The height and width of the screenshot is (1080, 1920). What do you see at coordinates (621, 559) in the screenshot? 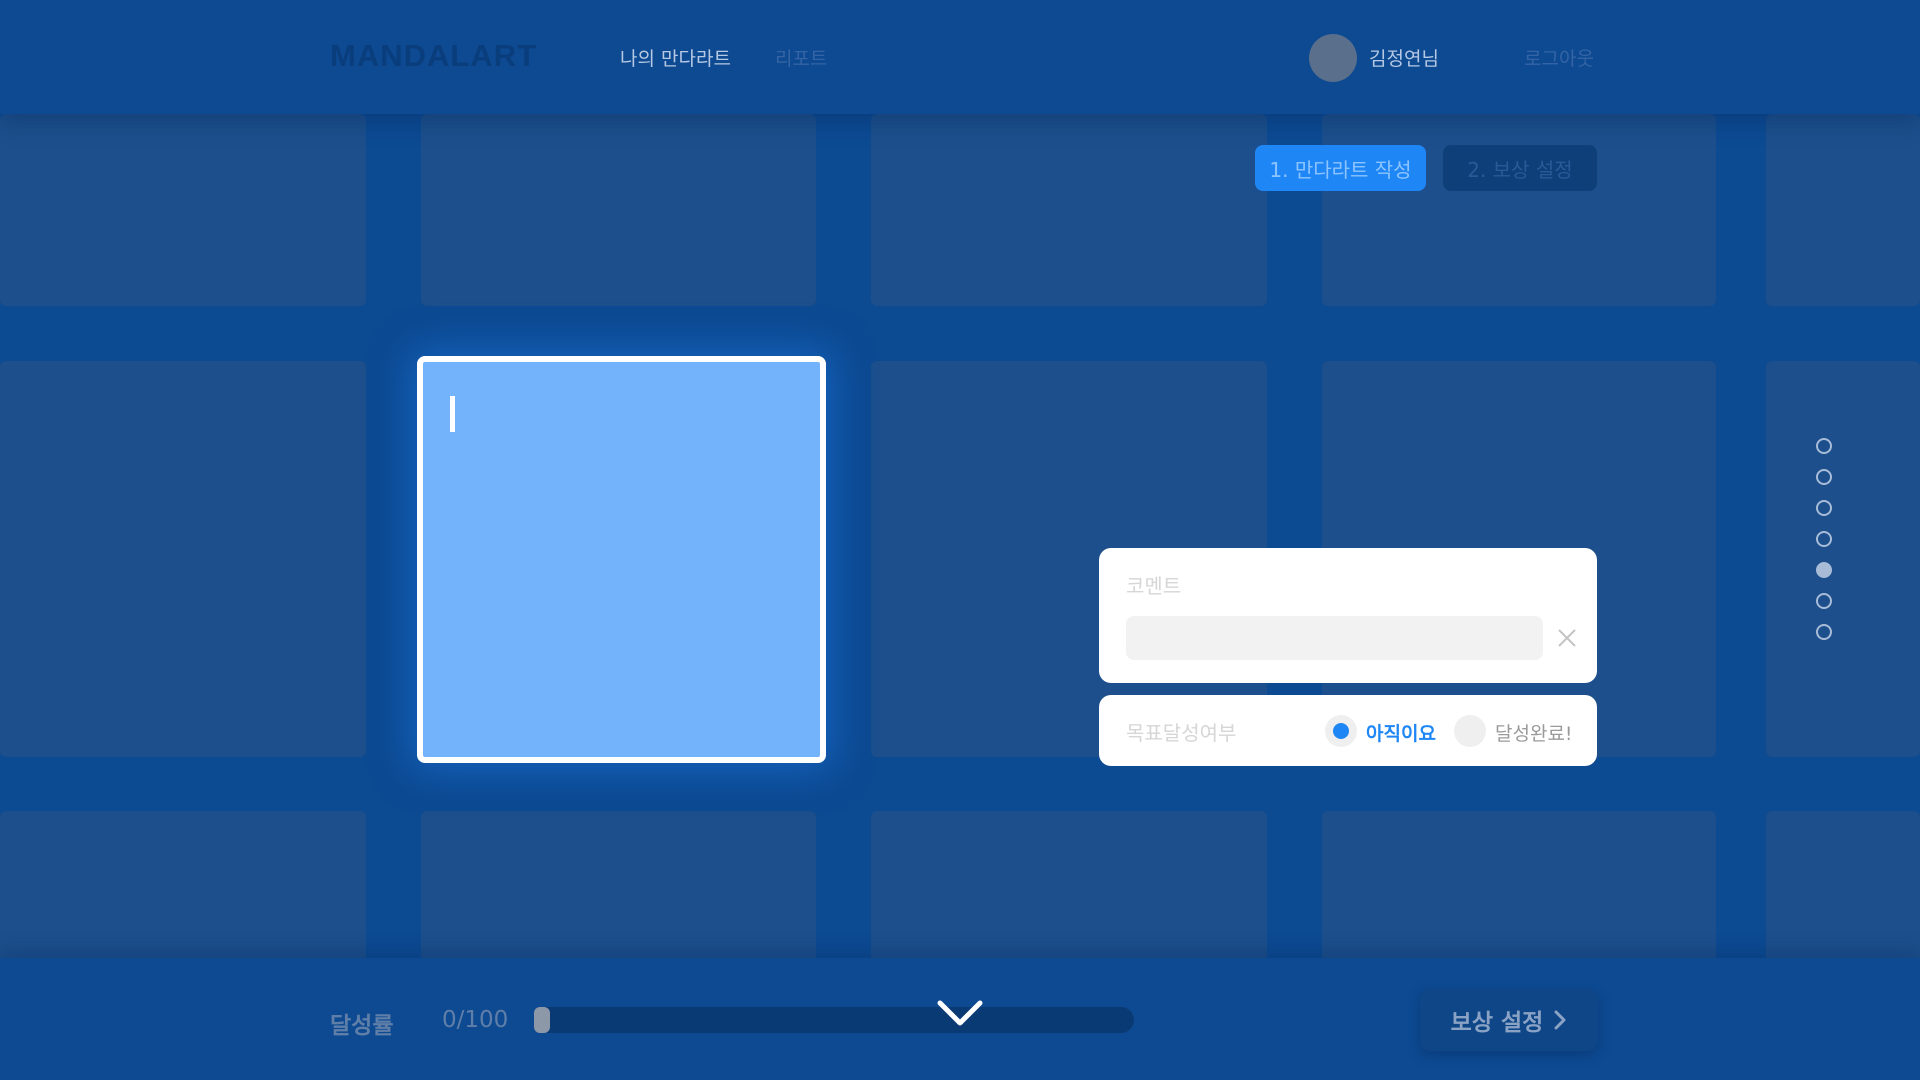
I see `goal-cell-editor` at bounding box center [621, 559].